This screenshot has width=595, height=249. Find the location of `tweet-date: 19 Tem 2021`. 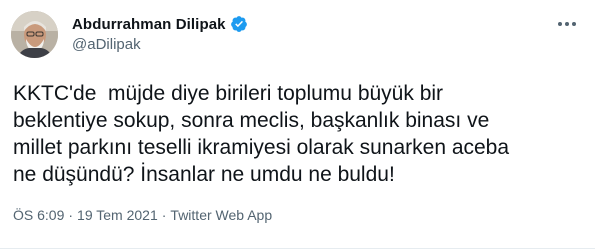

tweet-date: 19 Tem 2021 is located at coordinates (117, 215).